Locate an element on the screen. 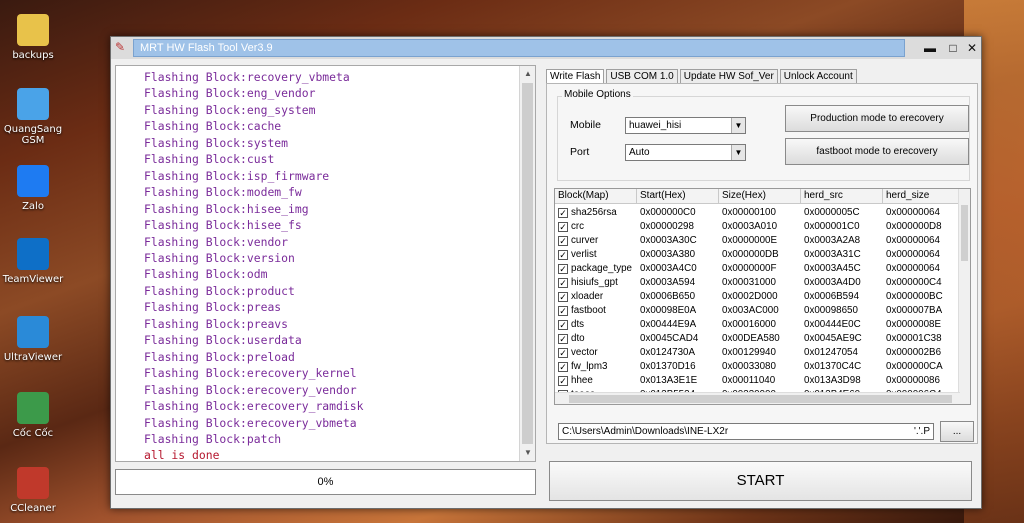 The image size is (1024, 523). desktop-icon: TeamViewer is located at coordinates (33, 261).